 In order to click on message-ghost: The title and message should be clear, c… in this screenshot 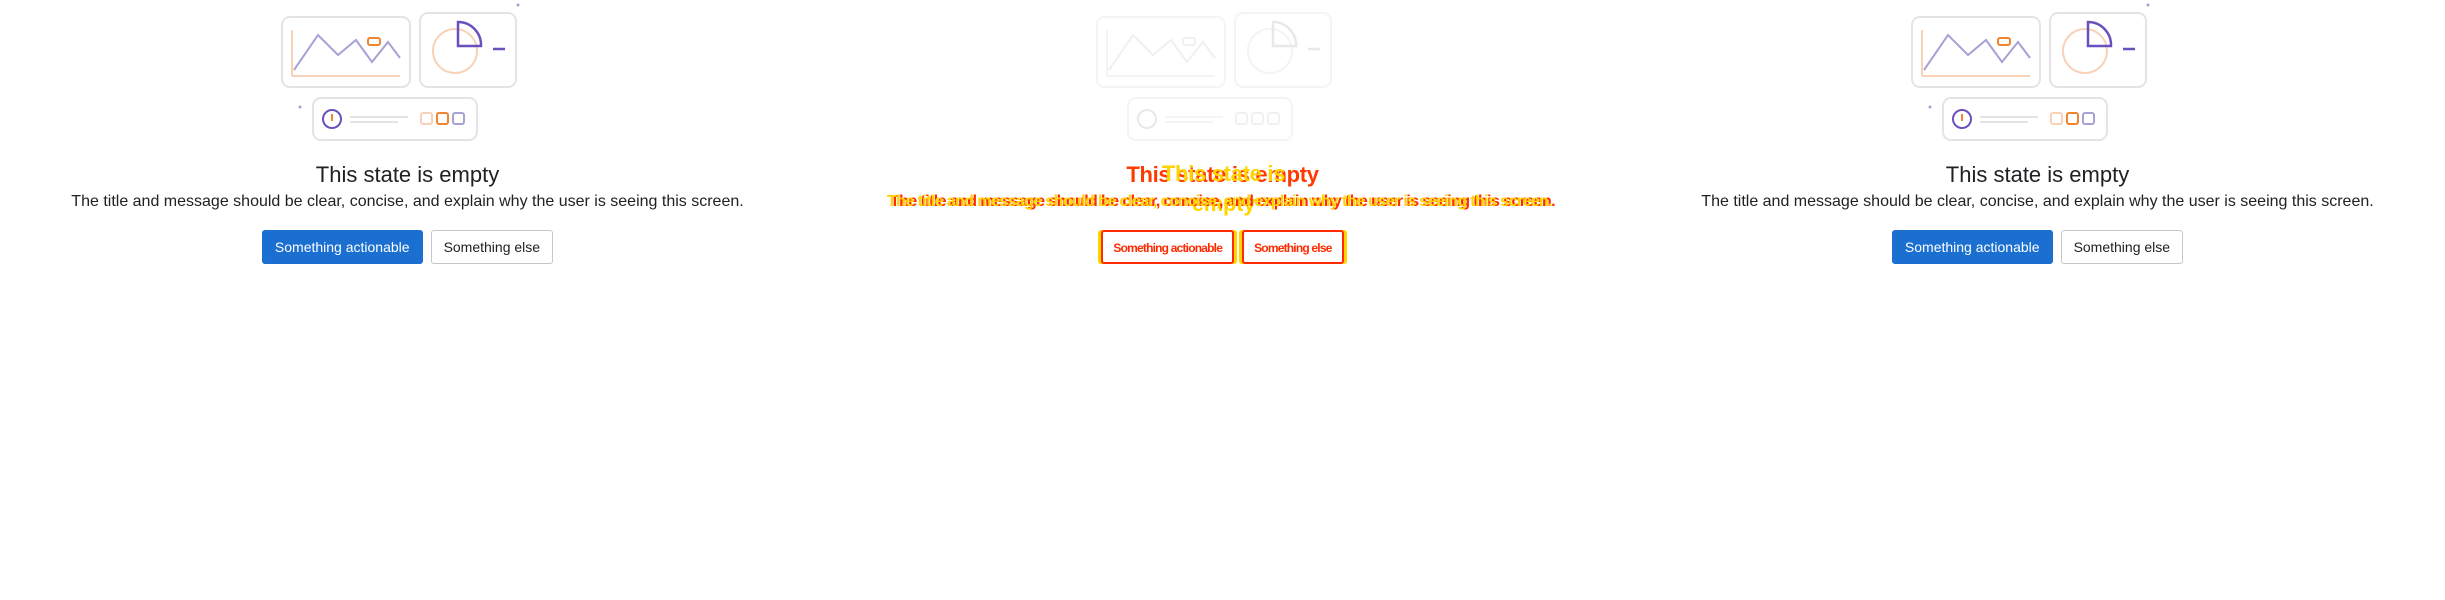, I will do `click(1221, 202)`.